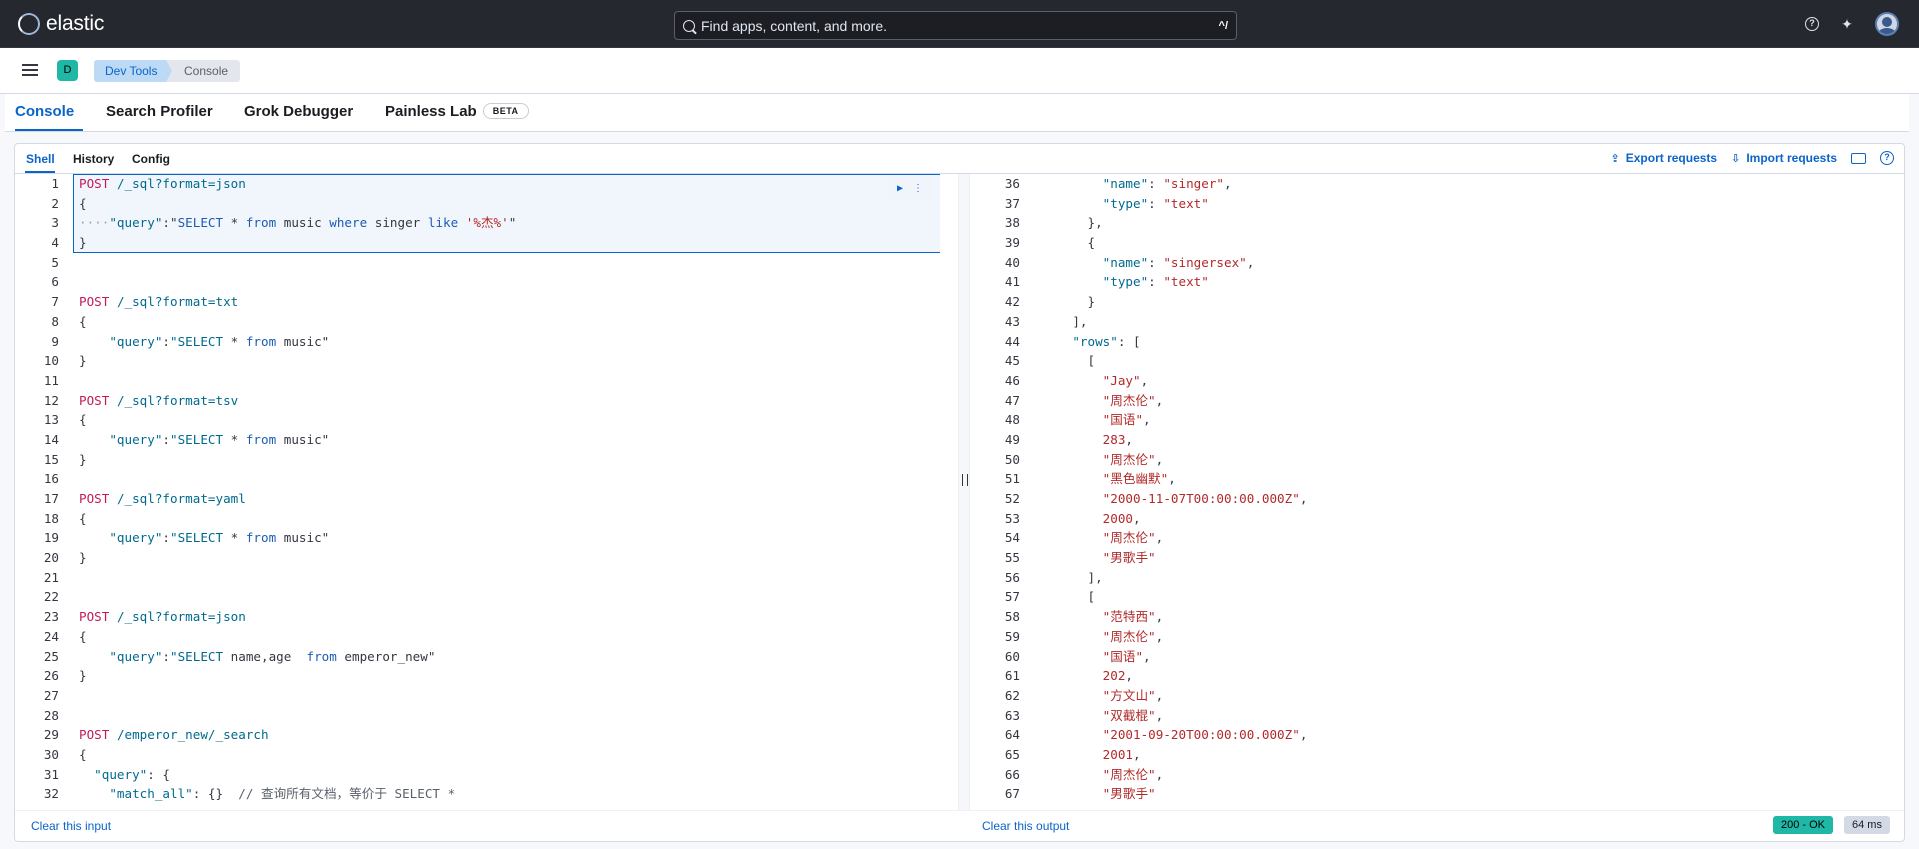  What do you see at coordinates (1125, 380) in the screenshot?
I see `code-line: "Jay",` at bounding box center [1125, 380].